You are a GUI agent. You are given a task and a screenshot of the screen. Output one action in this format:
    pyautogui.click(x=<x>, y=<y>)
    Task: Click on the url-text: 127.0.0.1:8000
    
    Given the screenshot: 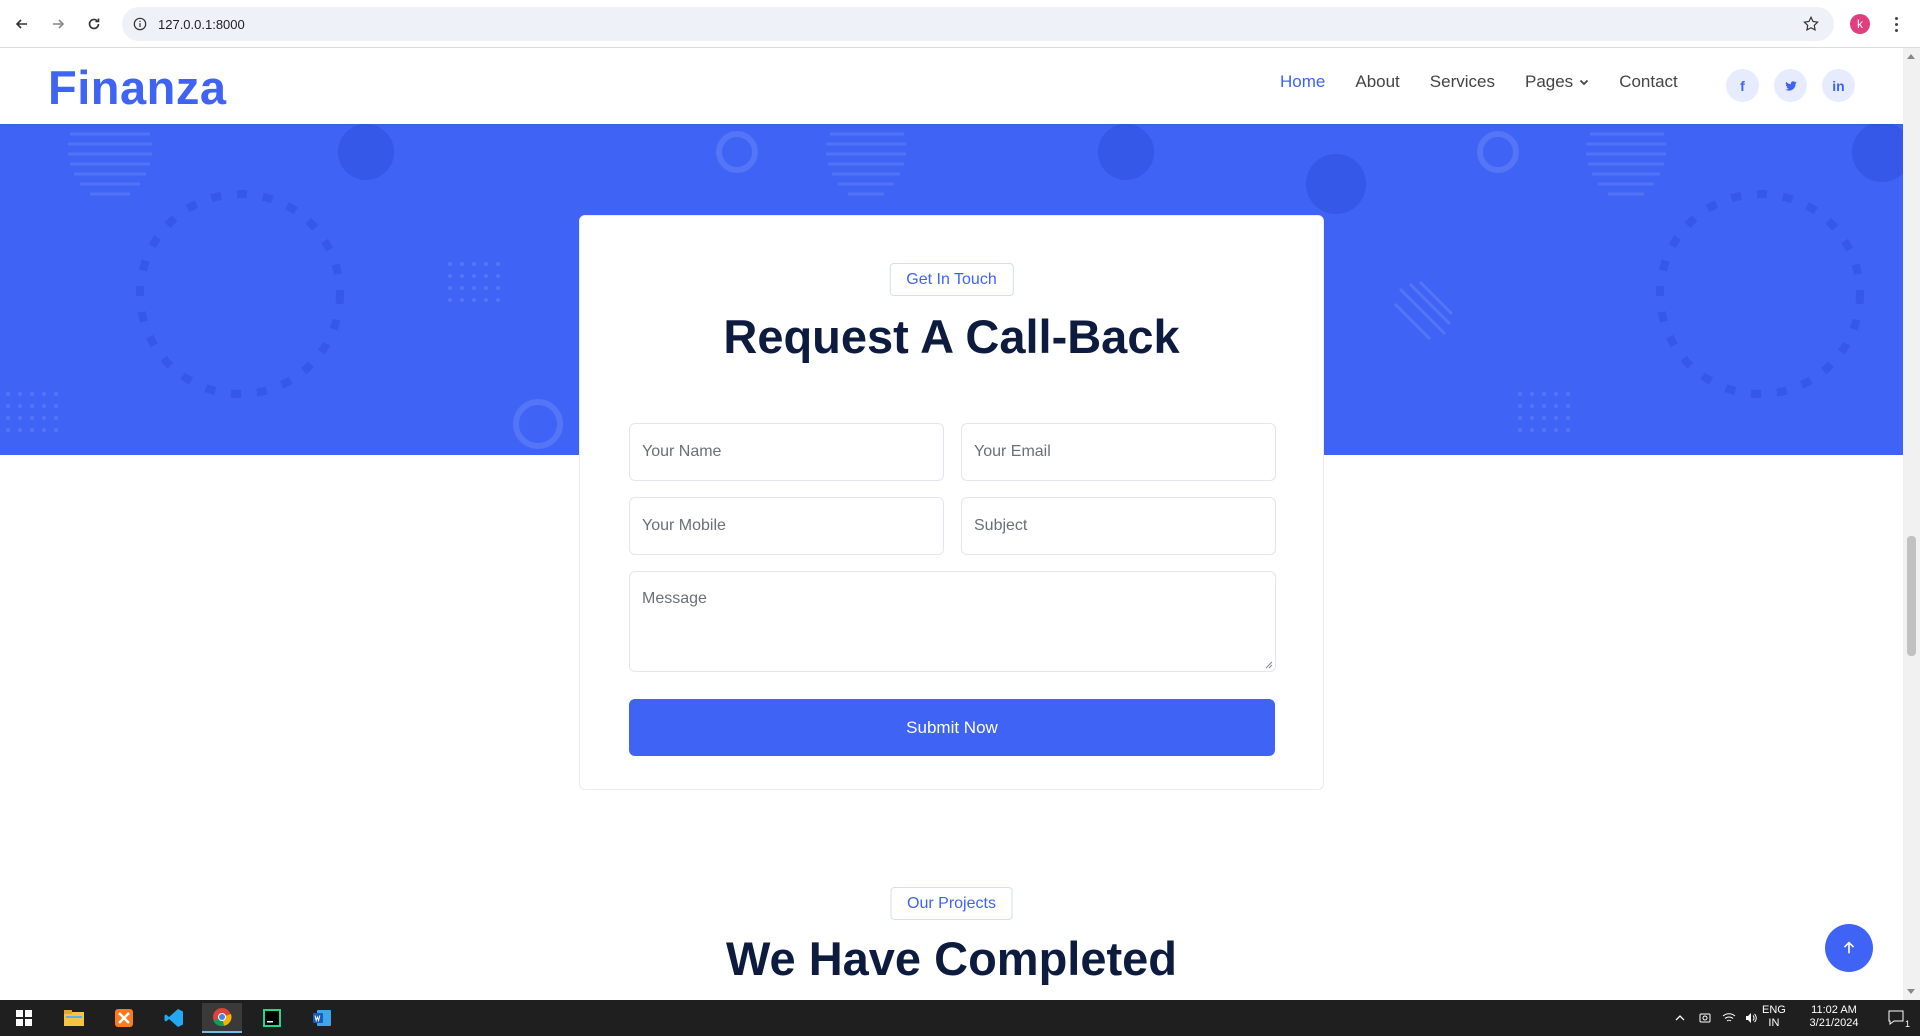 What is the action you would take?
    pyautogui.click(x=201, y=24)
    